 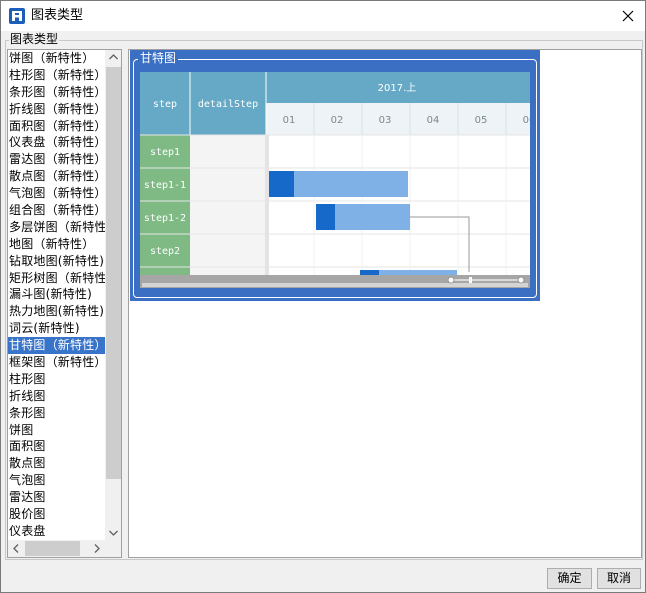 What do you see at coordinates (165, 251) in the screenshot?
I see `step-label: step2` at bounding box center [165, 251].